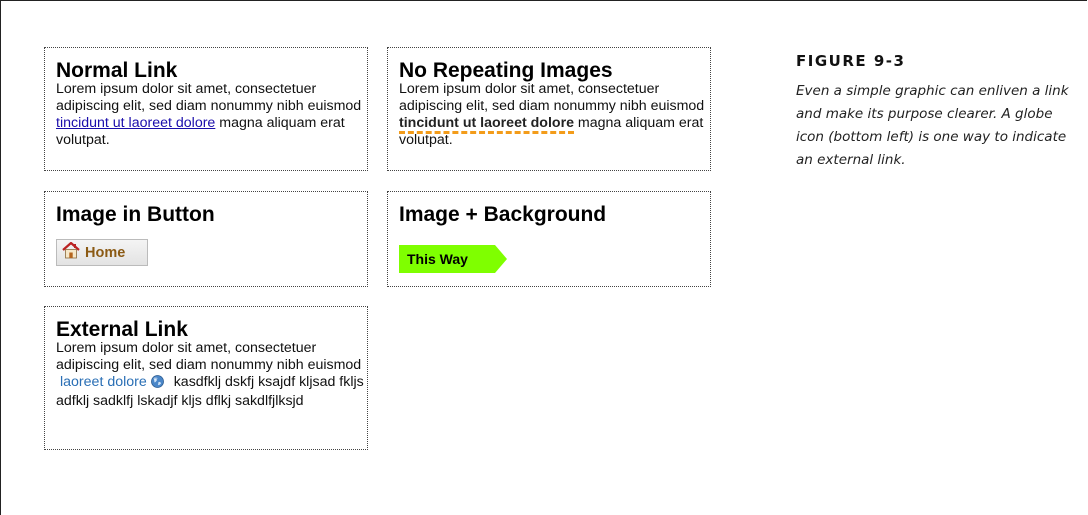  Describe the element at coordinates (437, 259) in the screenshot. I see `this-way-label: This Way` at that location.